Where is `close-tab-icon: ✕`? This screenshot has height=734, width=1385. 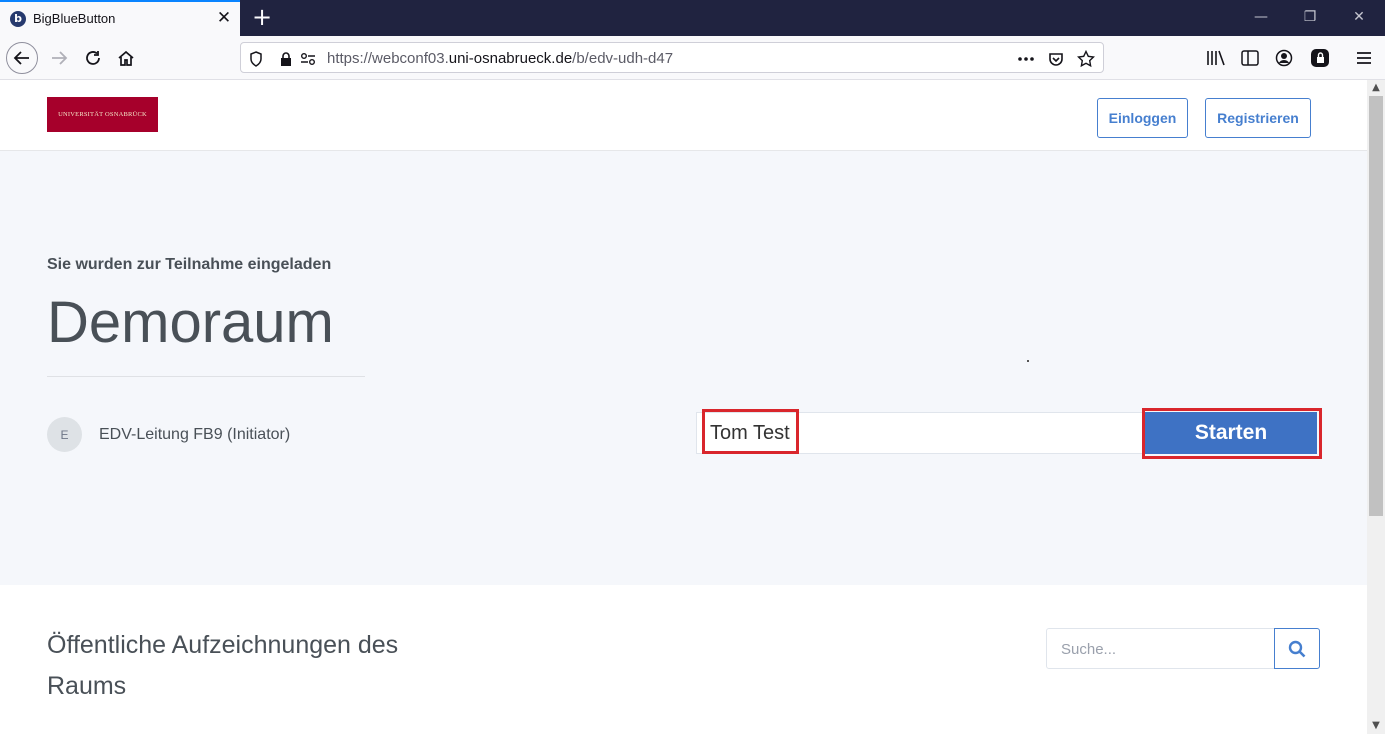
close-tab-icon: ✕ is located at coordinates (224, 18).